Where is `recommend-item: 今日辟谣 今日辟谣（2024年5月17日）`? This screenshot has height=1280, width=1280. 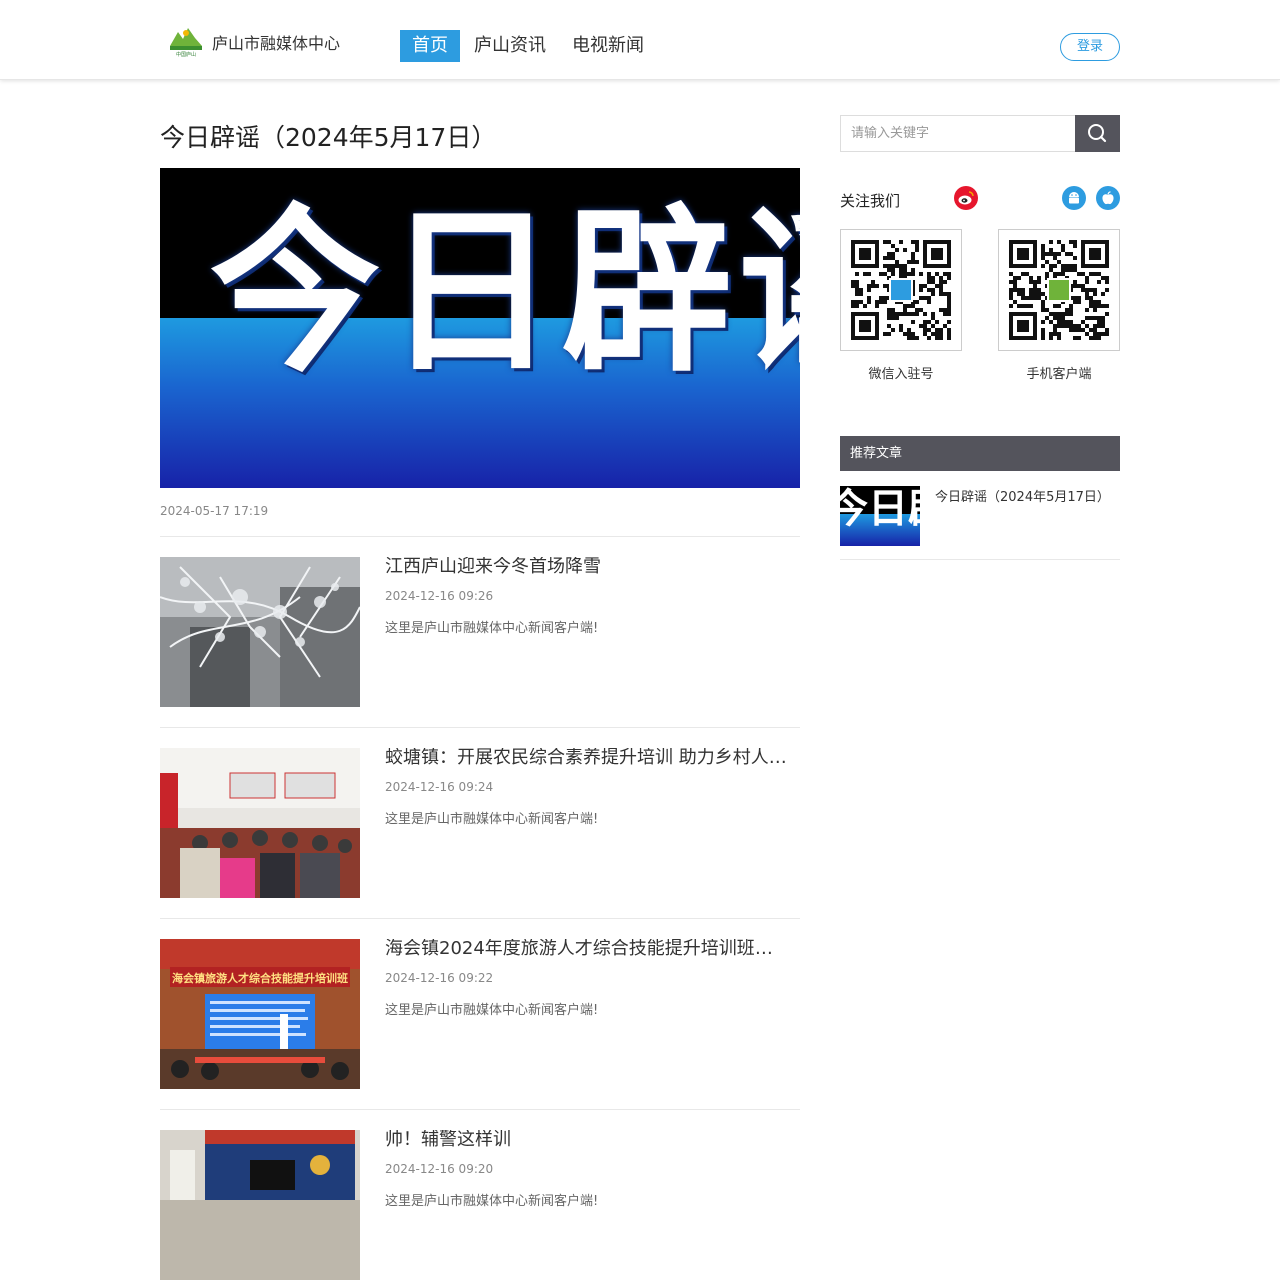 recommend-item: 今日辟谣 今日辟谣（2024年5月17日） is located at coordinates (980, 523).